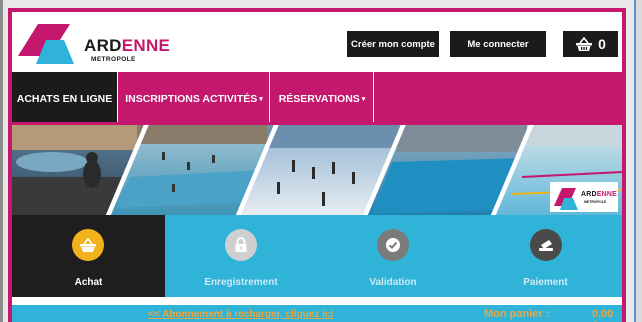  What do you see at coordinates (113, 59) in the screenshot?
I see `logo-subtitle: METROPOLE` at bounding box center [113, 59].